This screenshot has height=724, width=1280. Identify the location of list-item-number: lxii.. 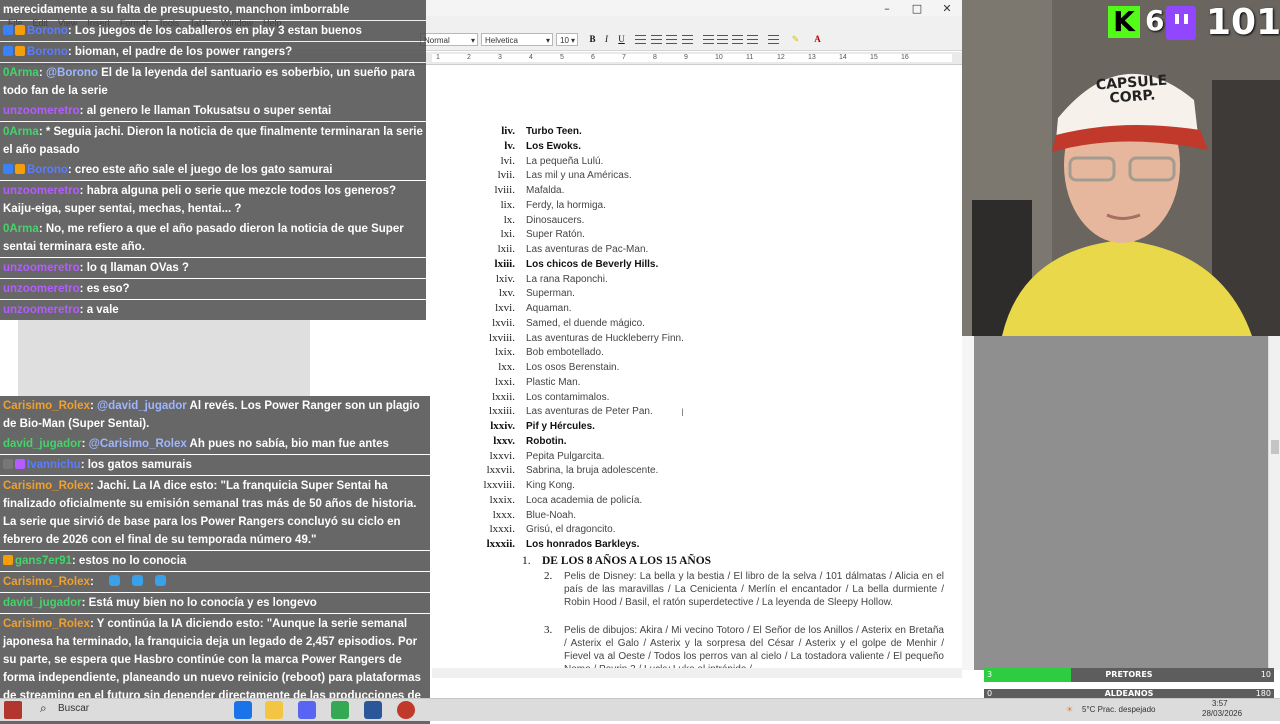
(506, 249).